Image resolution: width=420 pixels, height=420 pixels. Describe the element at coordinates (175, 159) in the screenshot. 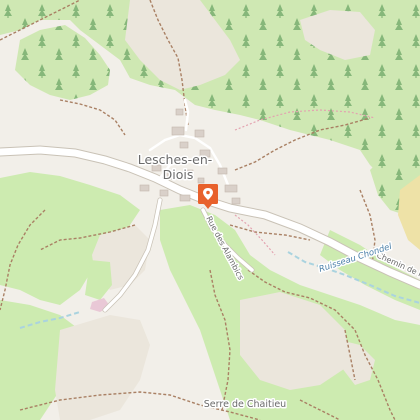

I see `village-label-line1: Lesches-en-` at that location.